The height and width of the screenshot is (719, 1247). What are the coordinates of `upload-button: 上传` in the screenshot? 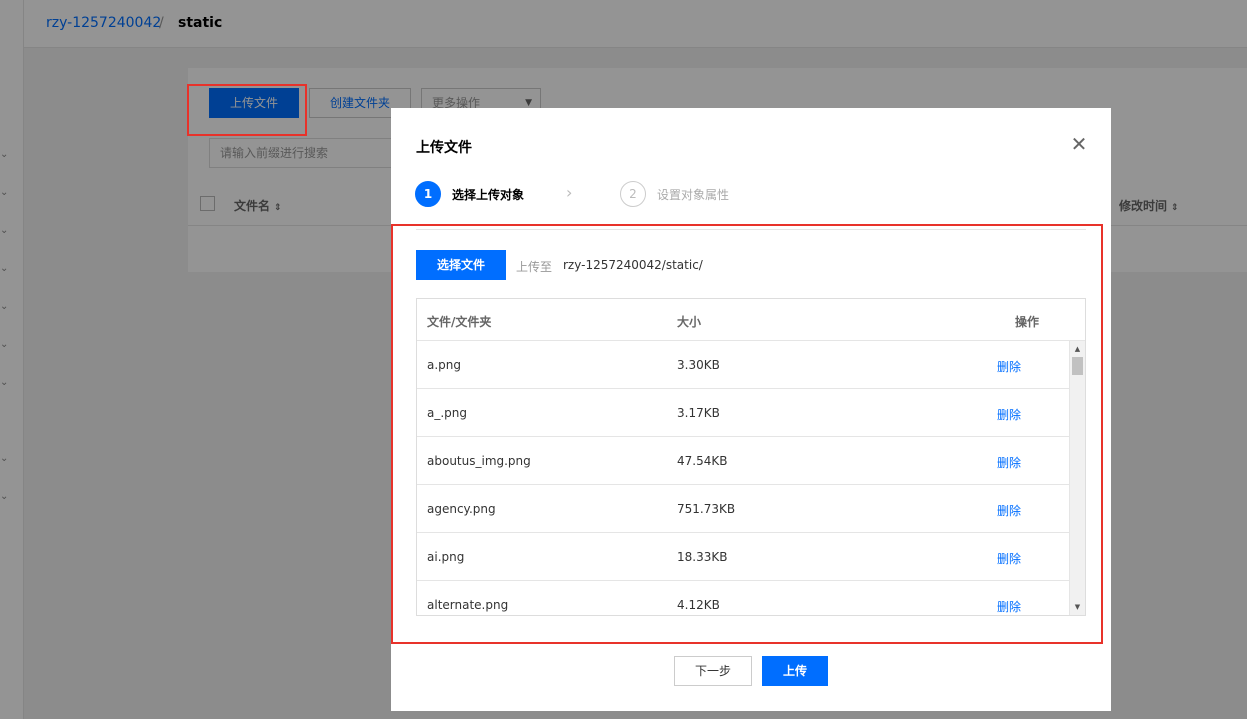 It's located at (795, 671).